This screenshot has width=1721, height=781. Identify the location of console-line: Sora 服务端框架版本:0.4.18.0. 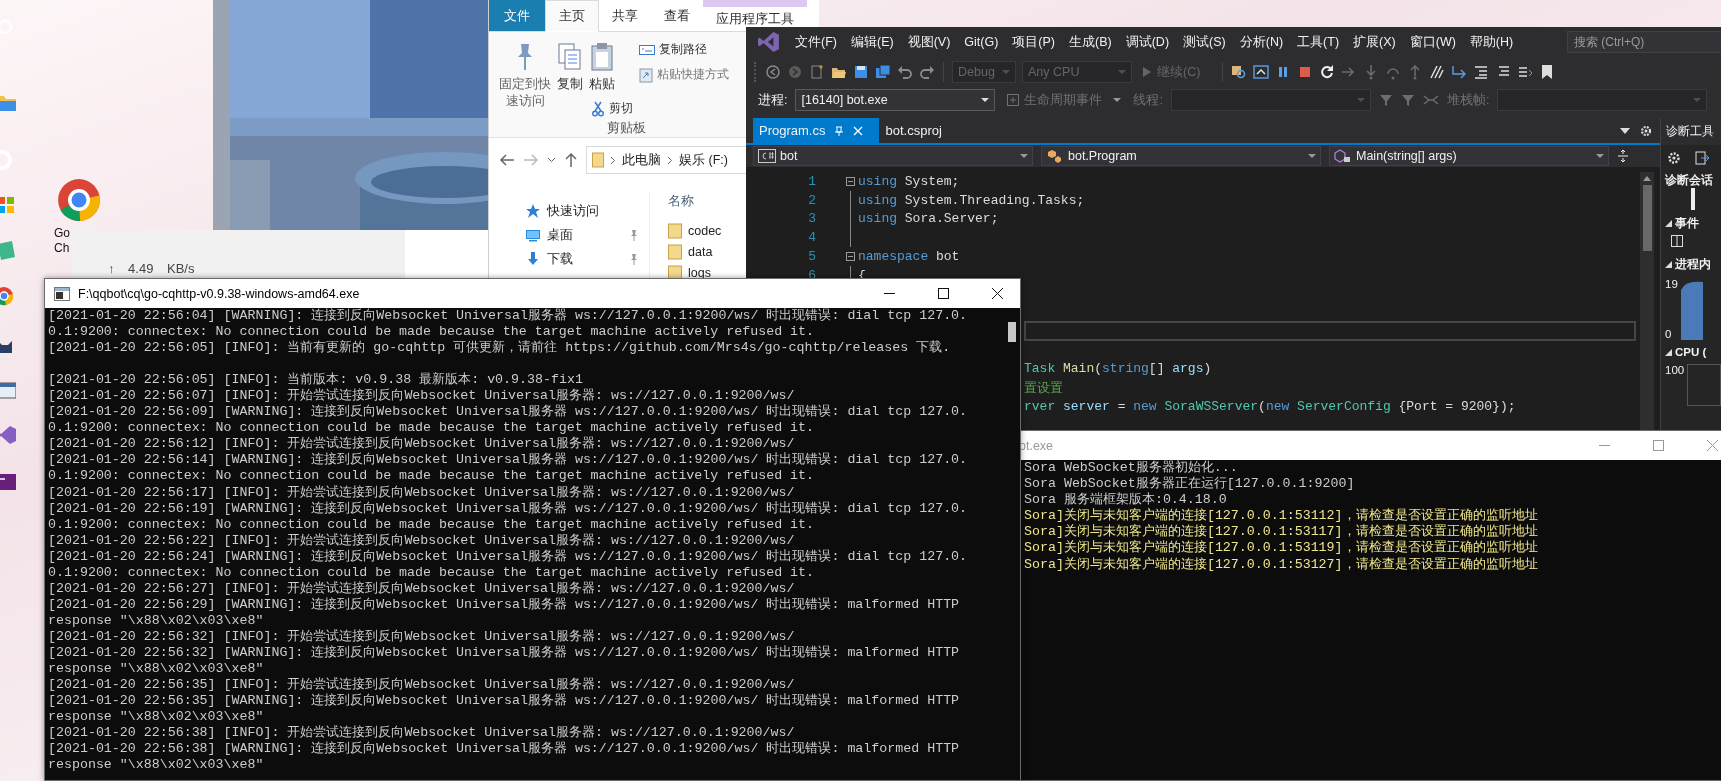
(1126, 500).